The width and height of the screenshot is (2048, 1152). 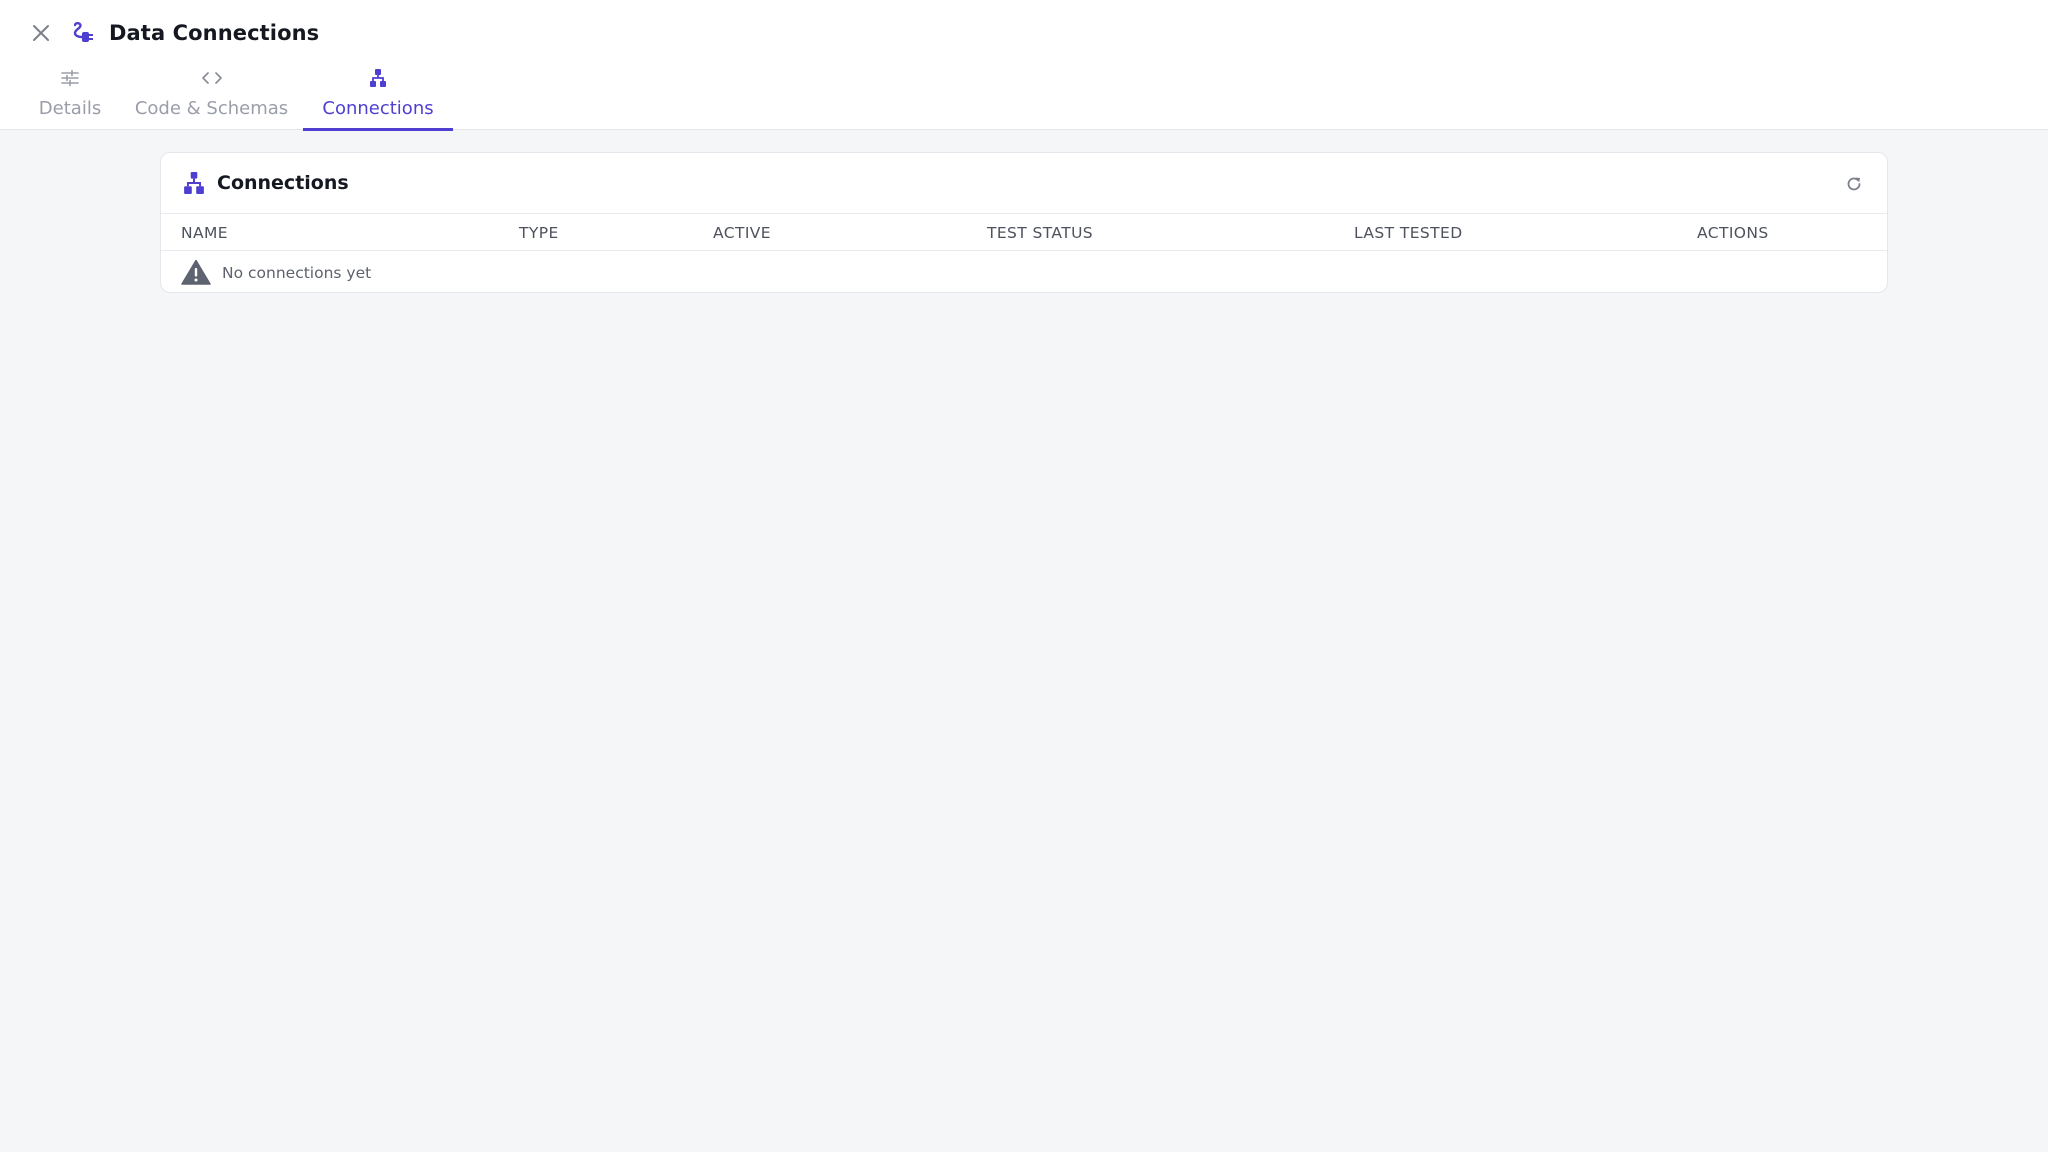 I want to click on tab-label: Connections, so click(x=378, y=108).